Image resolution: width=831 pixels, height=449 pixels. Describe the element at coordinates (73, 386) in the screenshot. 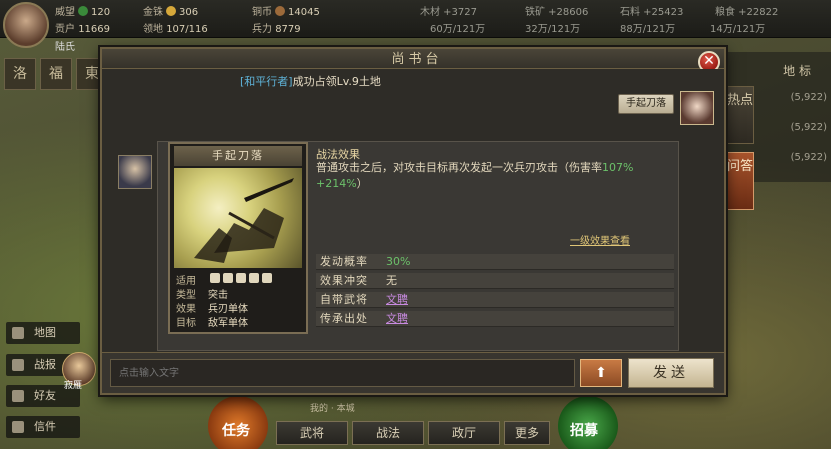

I see `hero-name: 寂雁` at that location.